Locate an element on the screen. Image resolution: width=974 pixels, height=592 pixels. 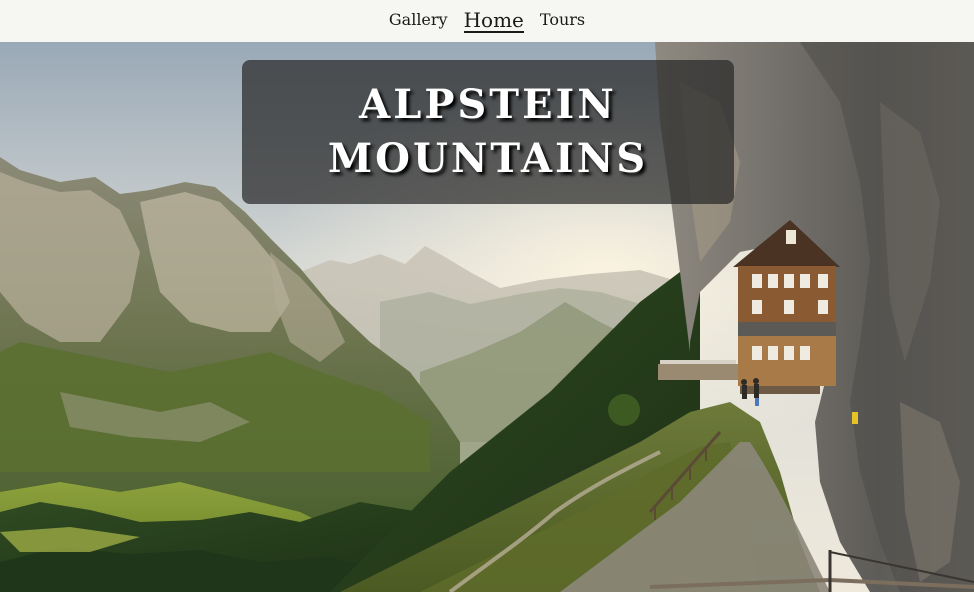
hero-title-line-2: MOUNTAINS is located at coordinates (488, 158).